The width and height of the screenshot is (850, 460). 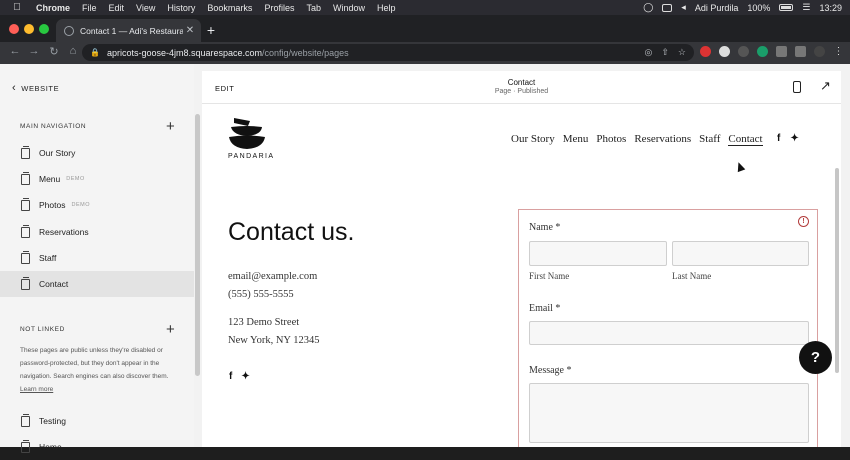 What do you see at coordinates (598, 253) in the screenshot?
I see `first-name-input` at bounding box center [598, 253].